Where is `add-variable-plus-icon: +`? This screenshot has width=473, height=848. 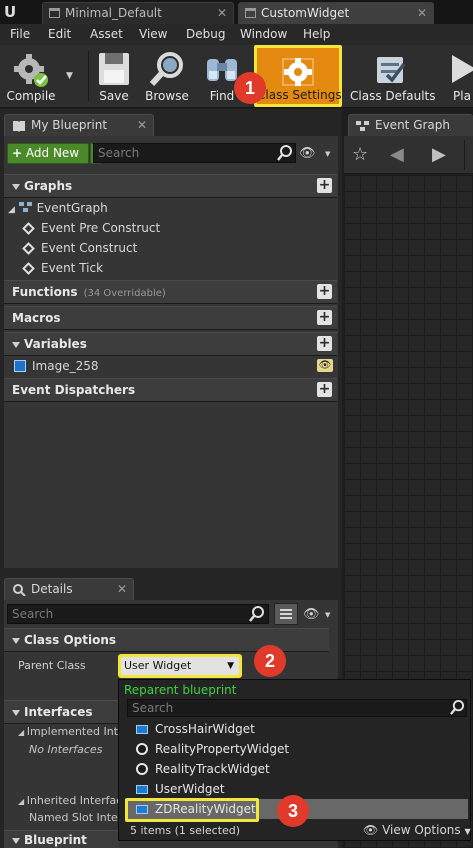
add-variable-plus-icon: + is located at coordinates (324, 343).